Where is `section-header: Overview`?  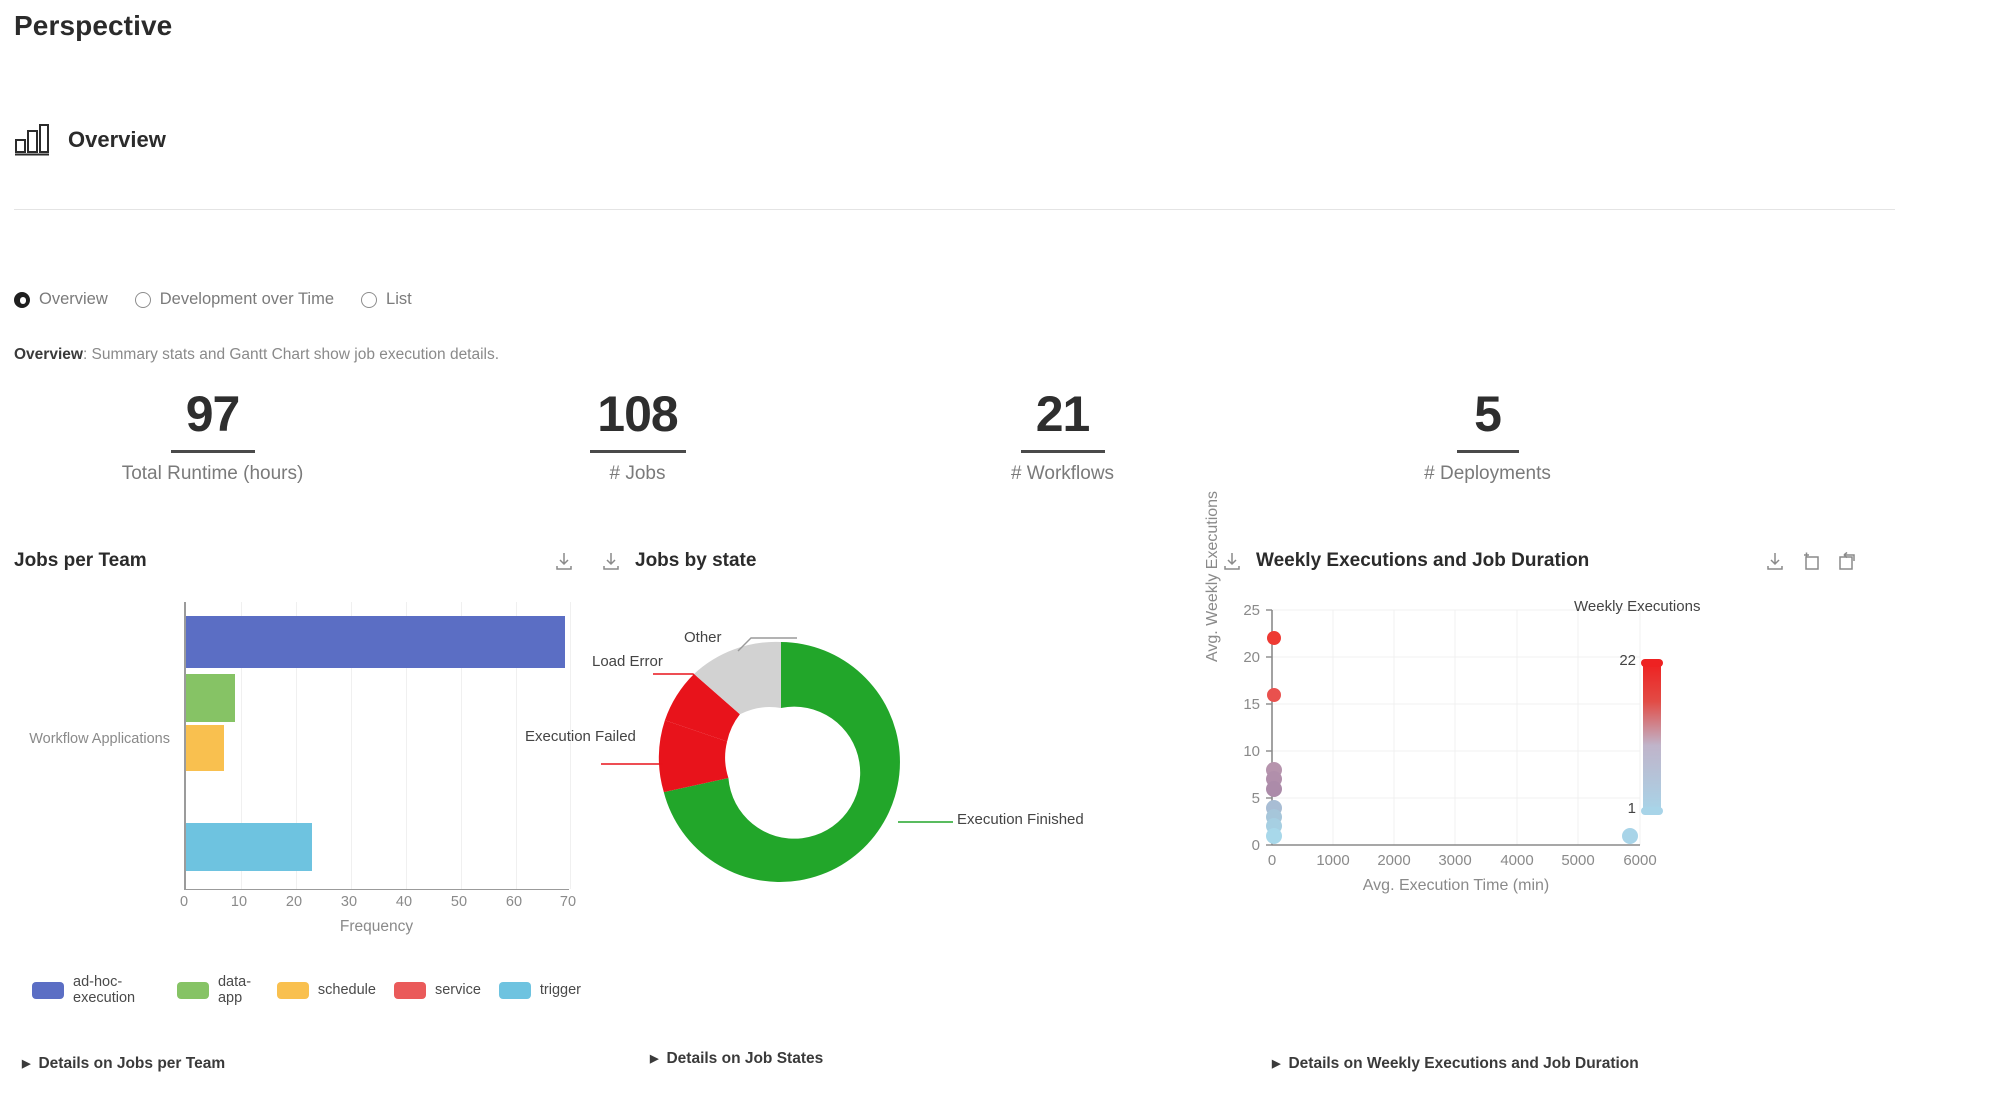
section-header: Overview is located at coordinates (90, 140).